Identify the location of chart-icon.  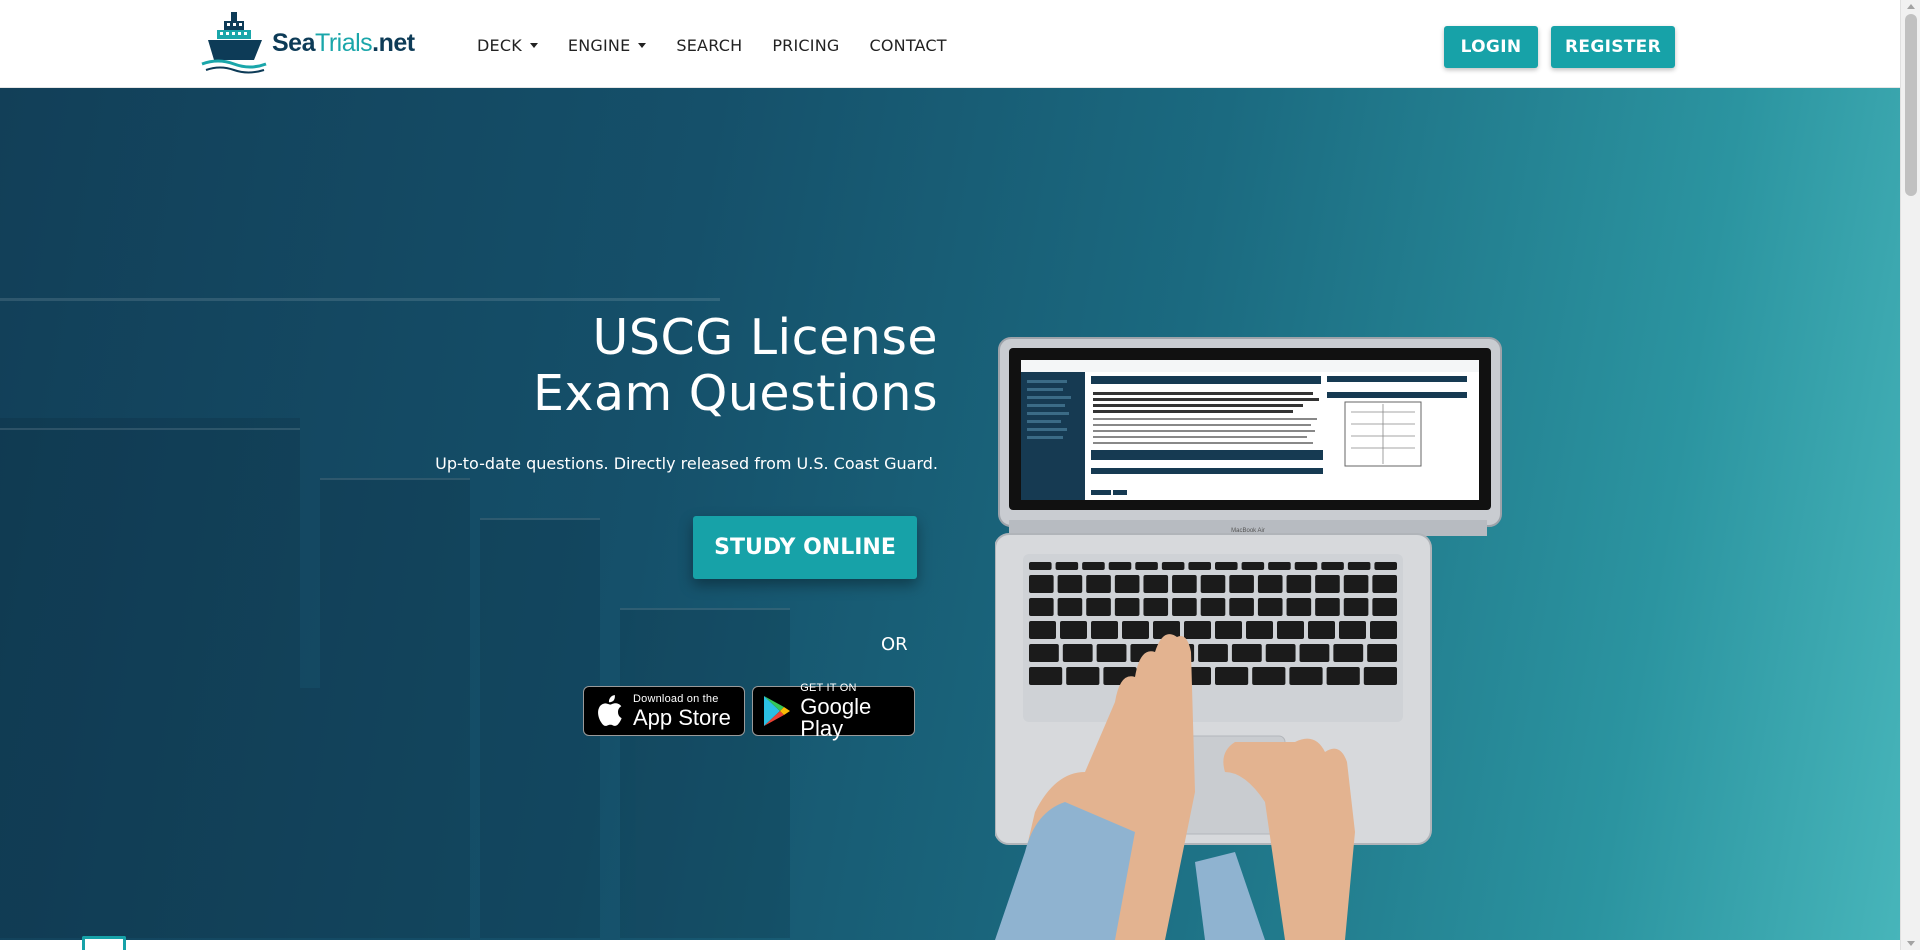
(104, 943).